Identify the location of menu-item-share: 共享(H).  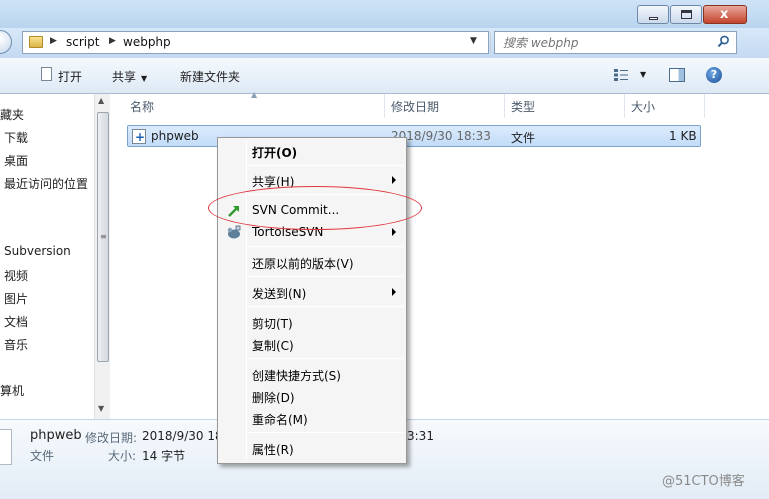
(312, 181).